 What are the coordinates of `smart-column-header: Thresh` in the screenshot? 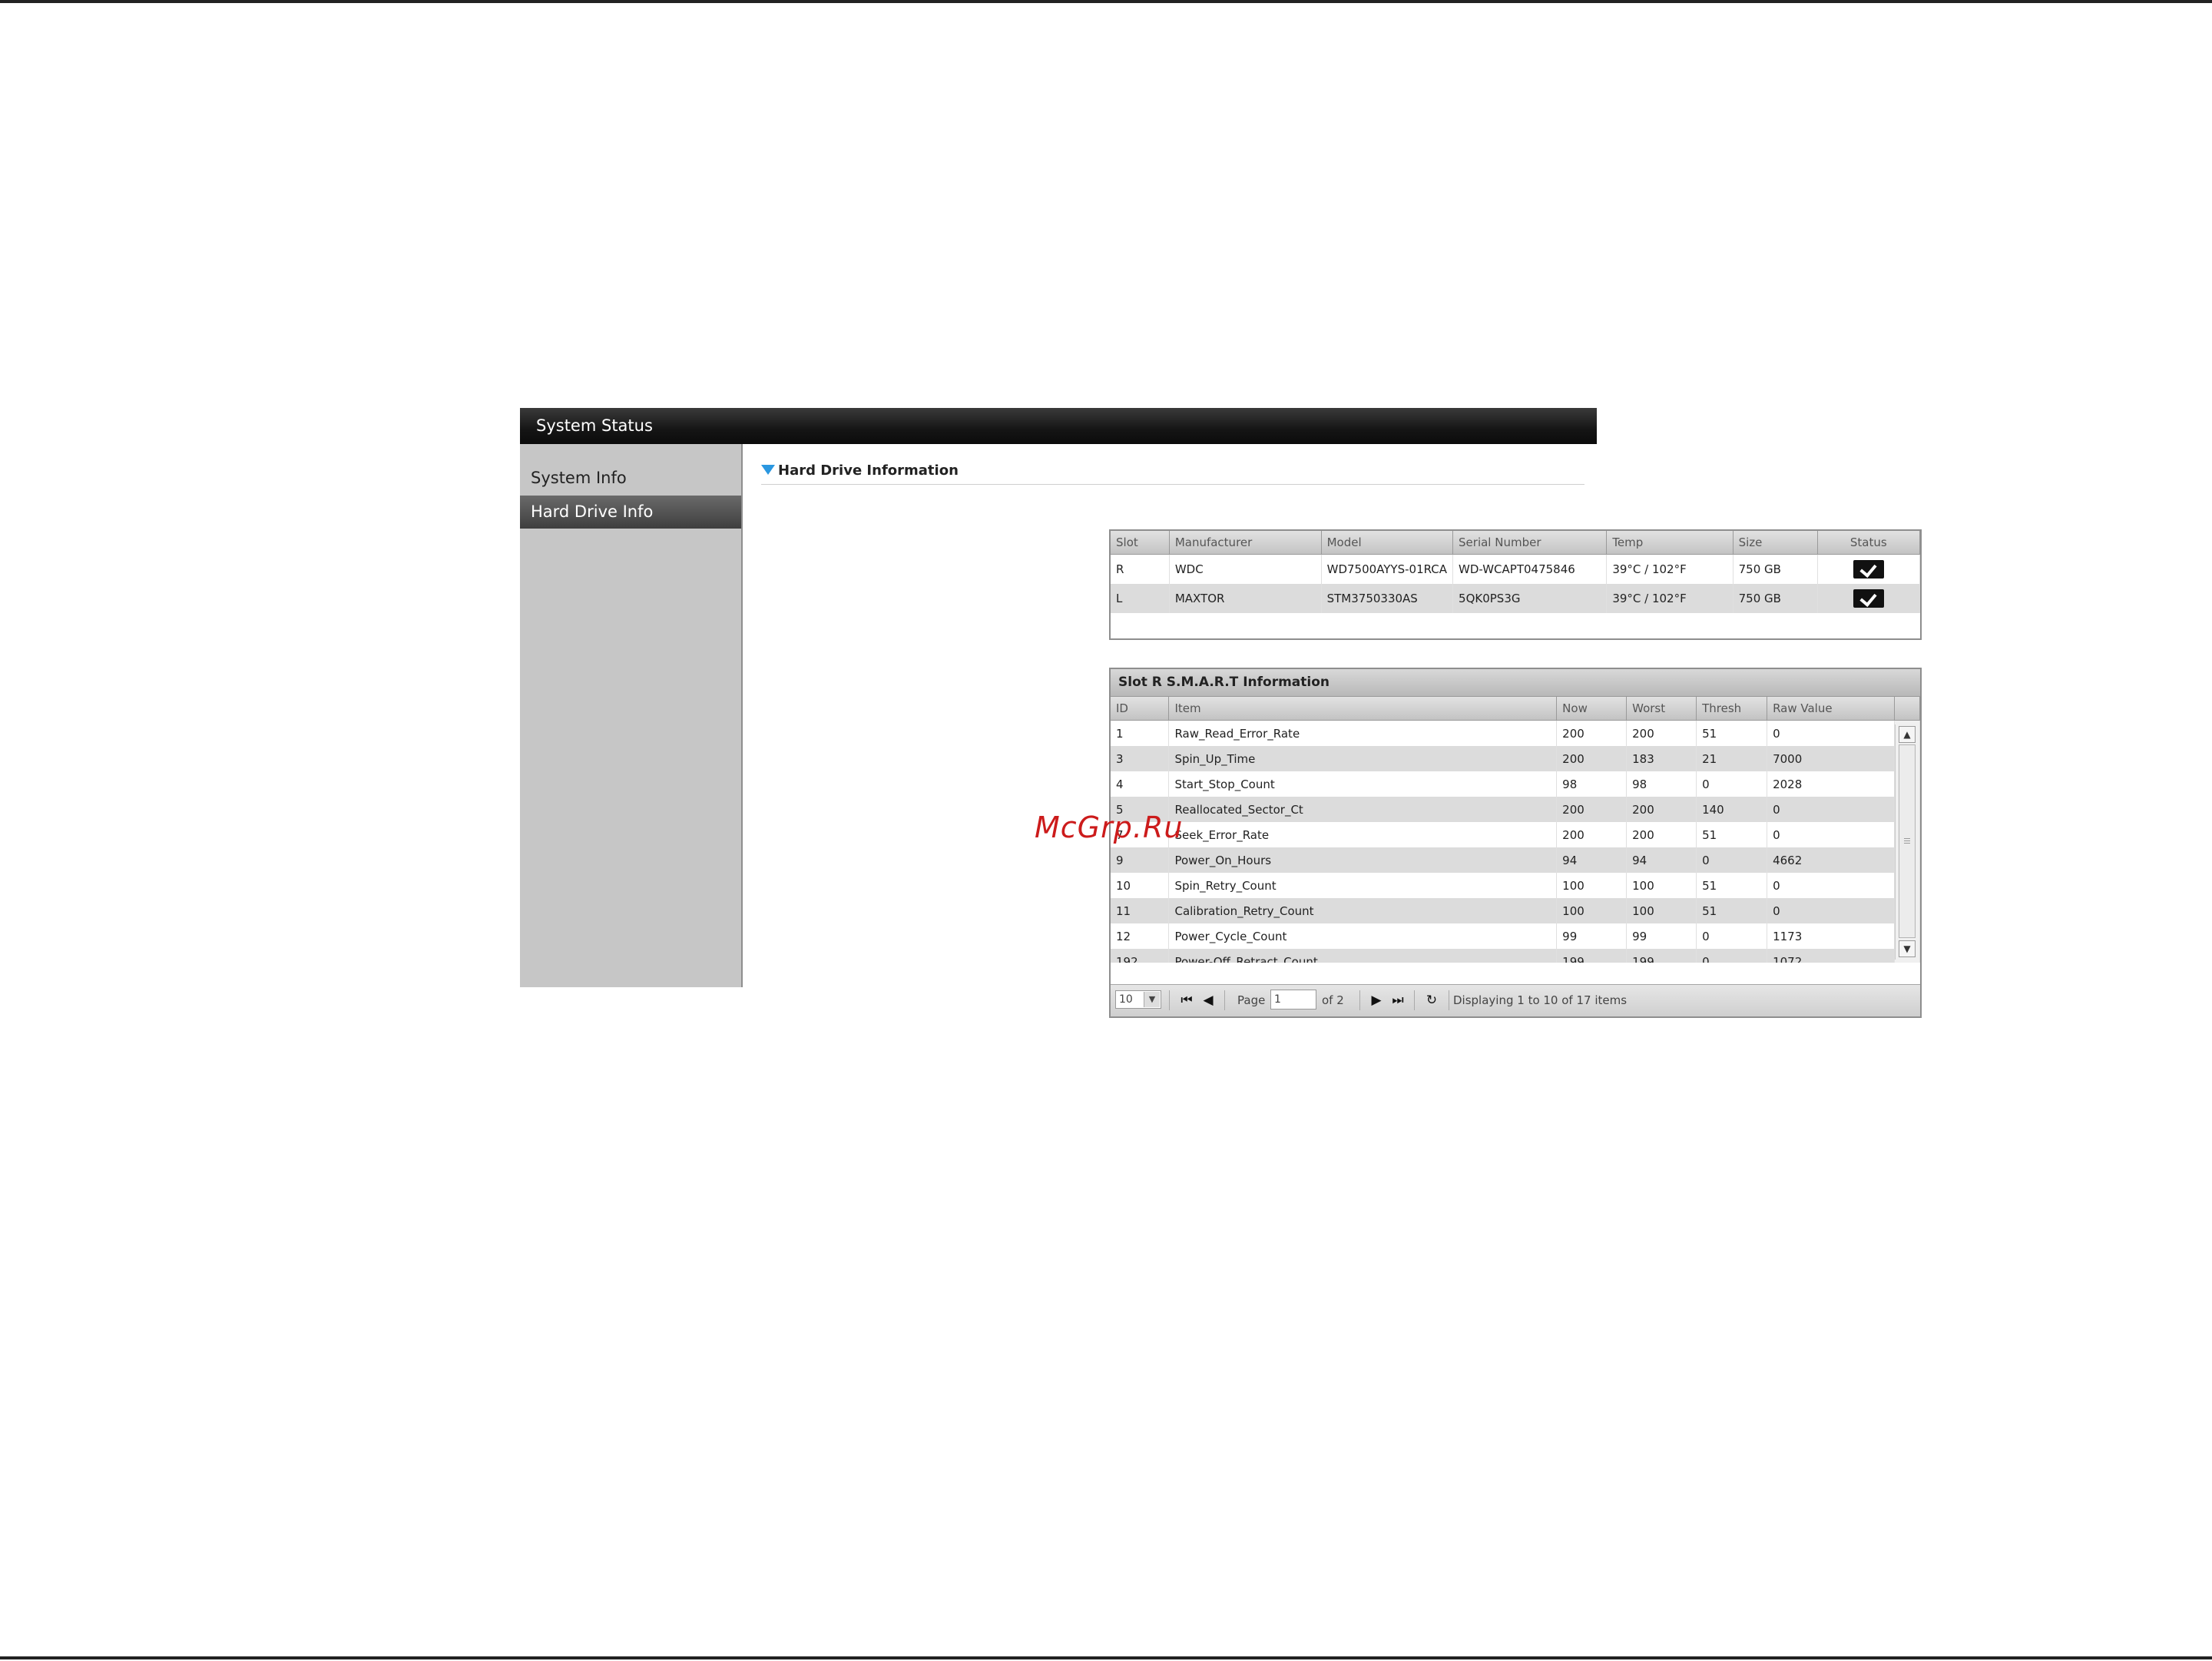 It's located at (1732, 709).